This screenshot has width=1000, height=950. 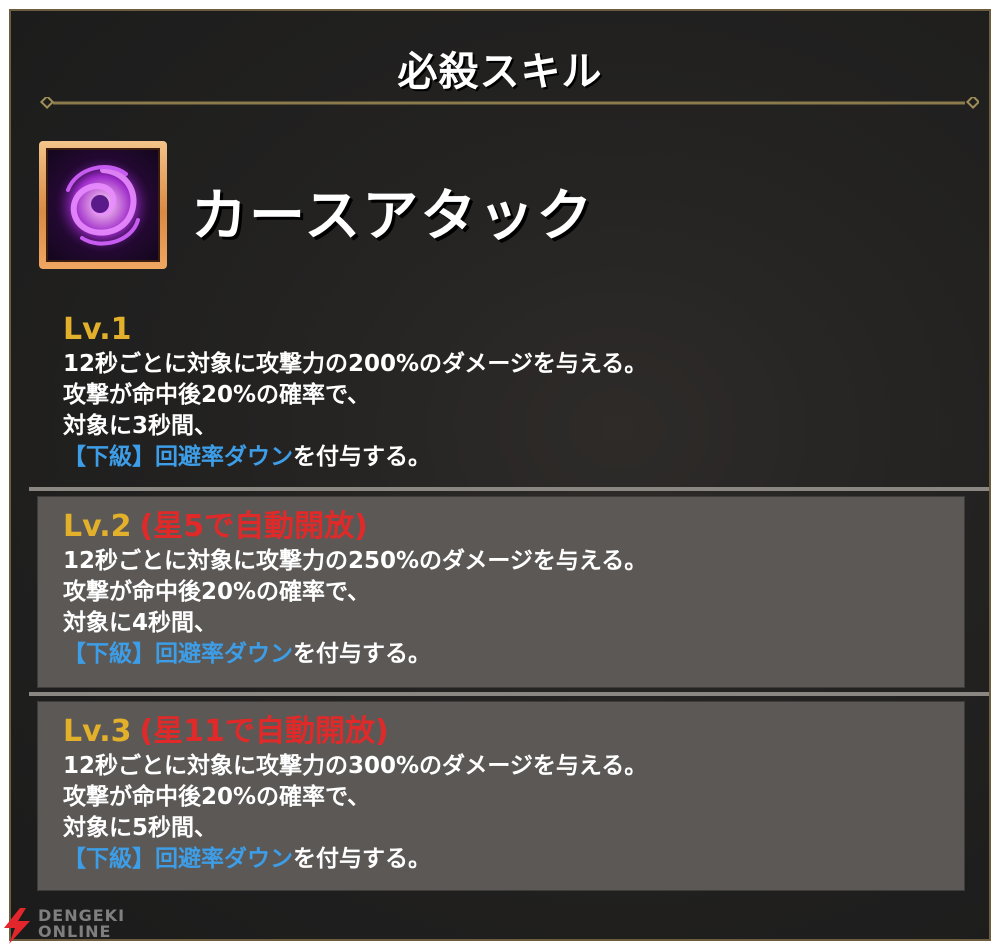 What do you see at coordinates (97, 329) in the screenshot?
I see `level-label: Lv.1` at bounding box center [97, 329].